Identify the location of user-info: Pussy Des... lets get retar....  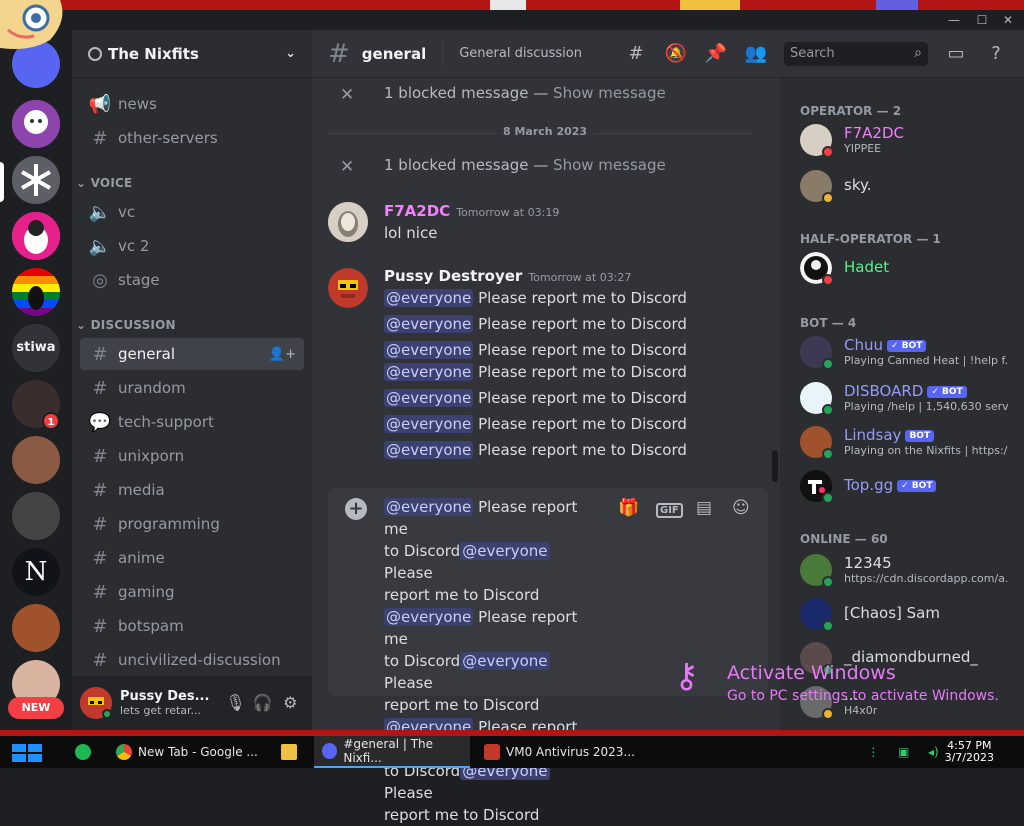
(171, 703).